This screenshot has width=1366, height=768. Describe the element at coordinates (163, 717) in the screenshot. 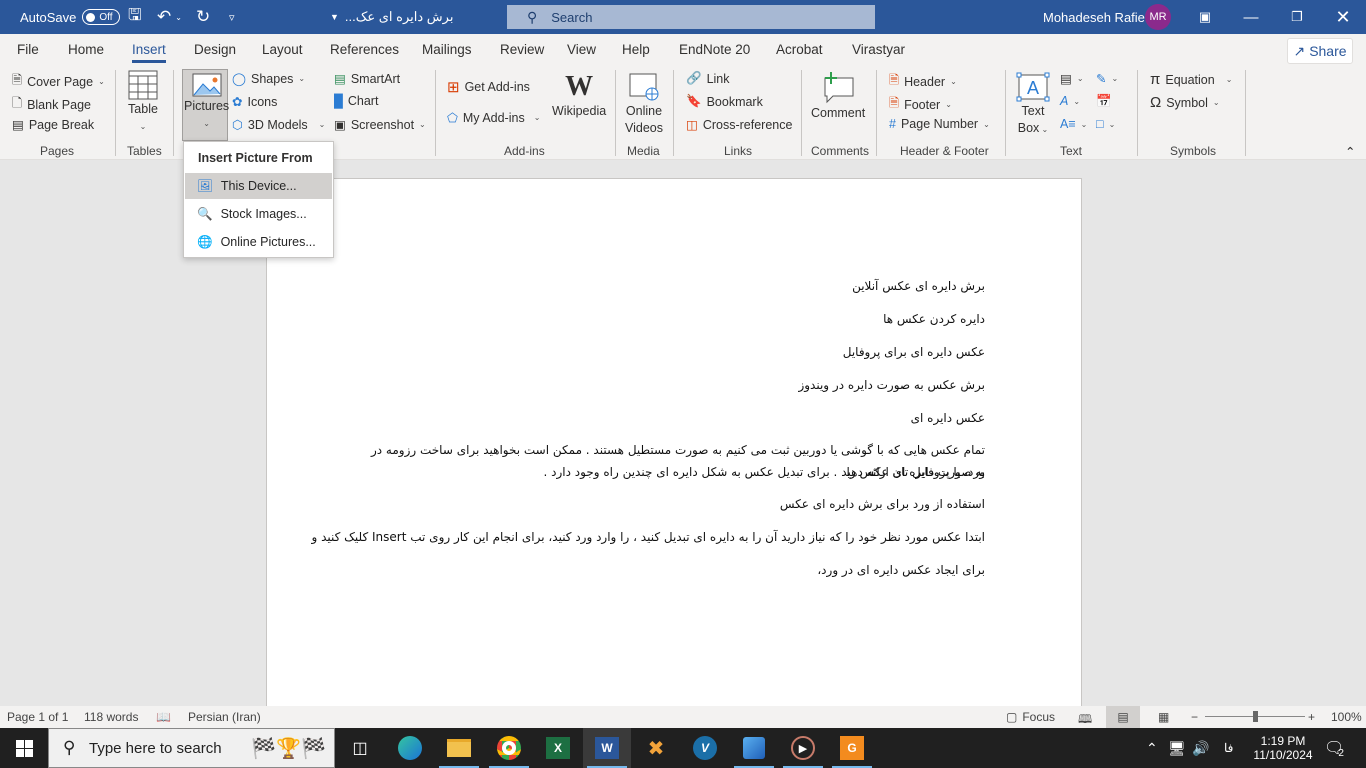

I see `proofing-icon: 📖` at that location.